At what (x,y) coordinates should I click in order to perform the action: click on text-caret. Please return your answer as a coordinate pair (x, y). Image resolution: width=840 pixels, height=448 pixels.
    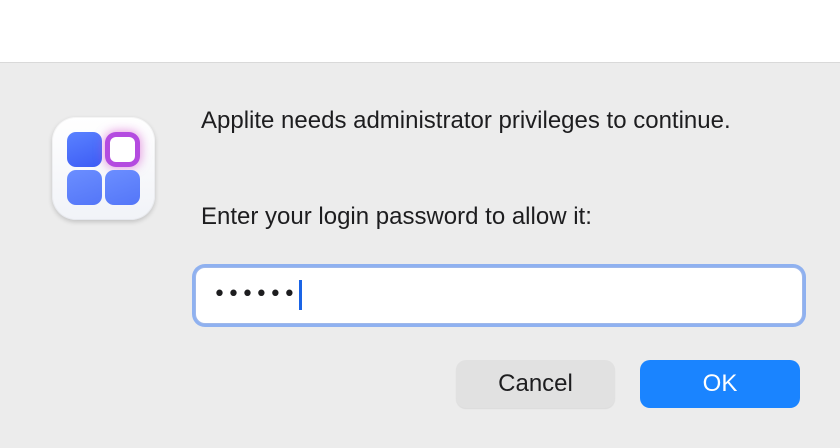
    Looking at the image, I should click on (300, 295).